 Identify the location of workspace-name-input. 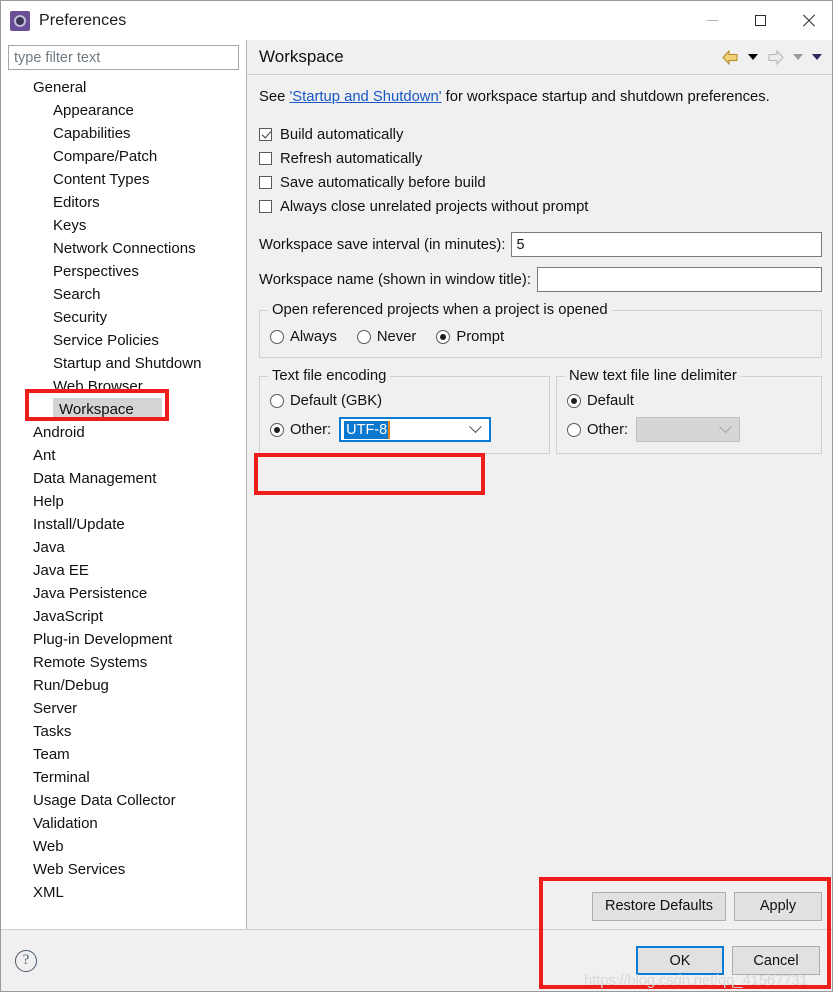
(679, 279).